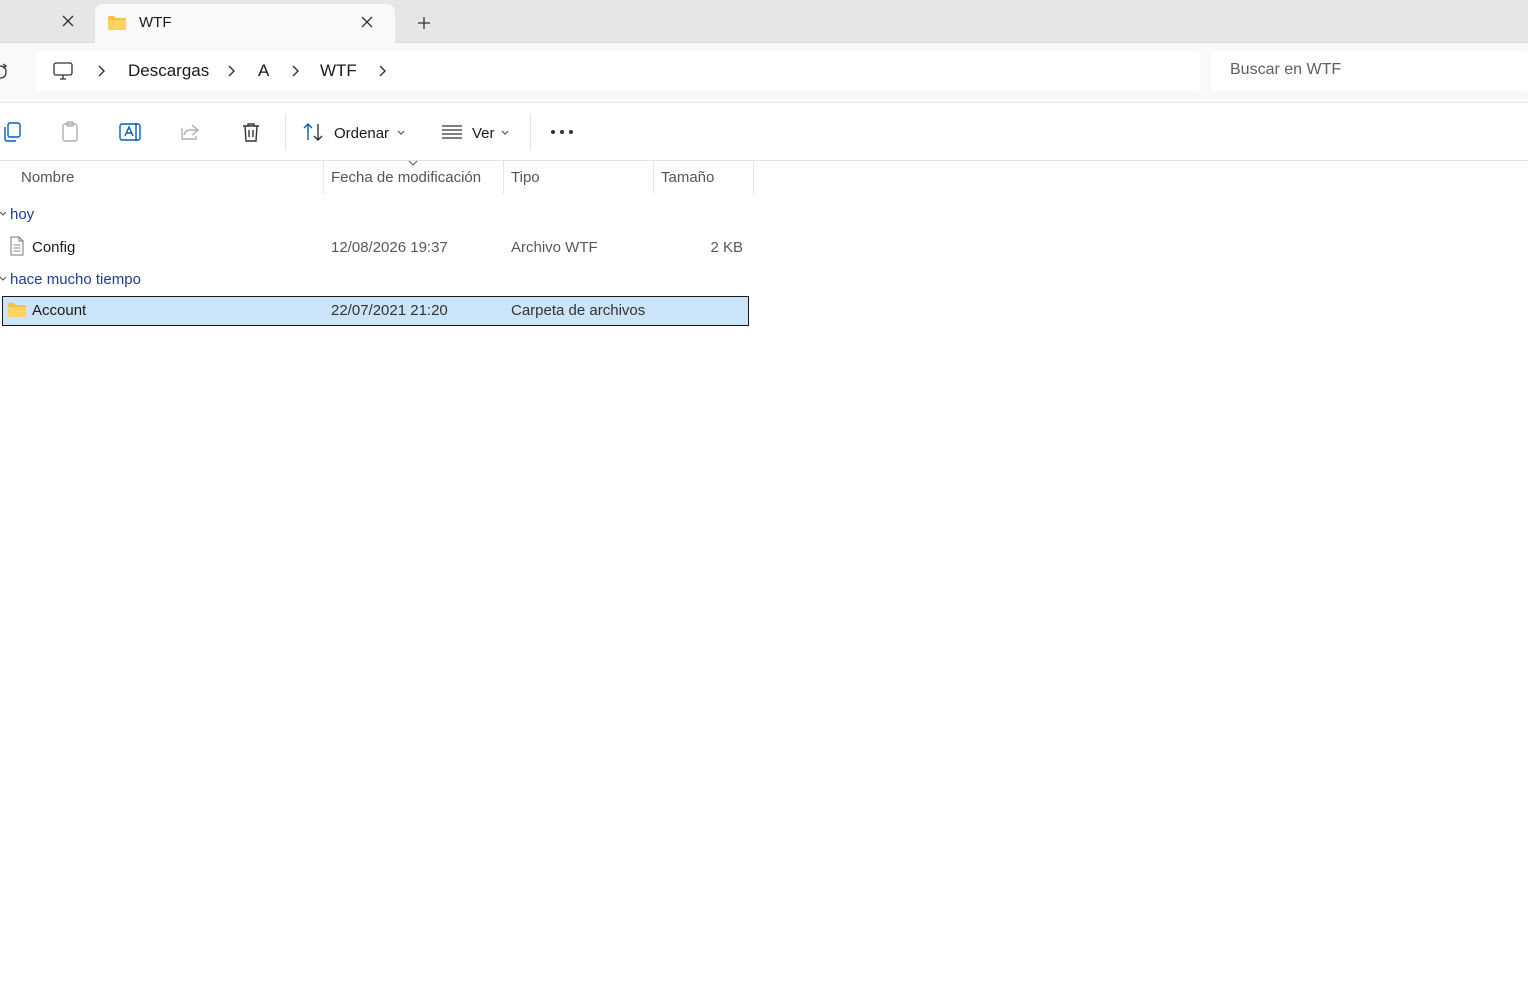 This screenshot has width=1528, height=1008. I want to click on trash-icon, so click(251, 132).